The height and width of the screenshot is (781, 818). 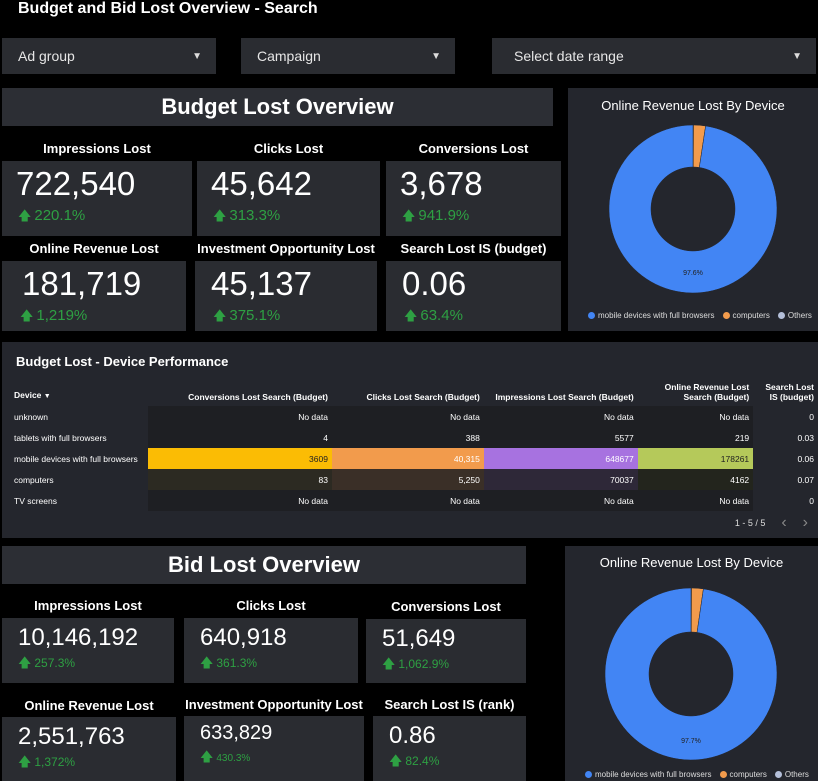 I want to click on cell: 0, so click(x=811, y=416).